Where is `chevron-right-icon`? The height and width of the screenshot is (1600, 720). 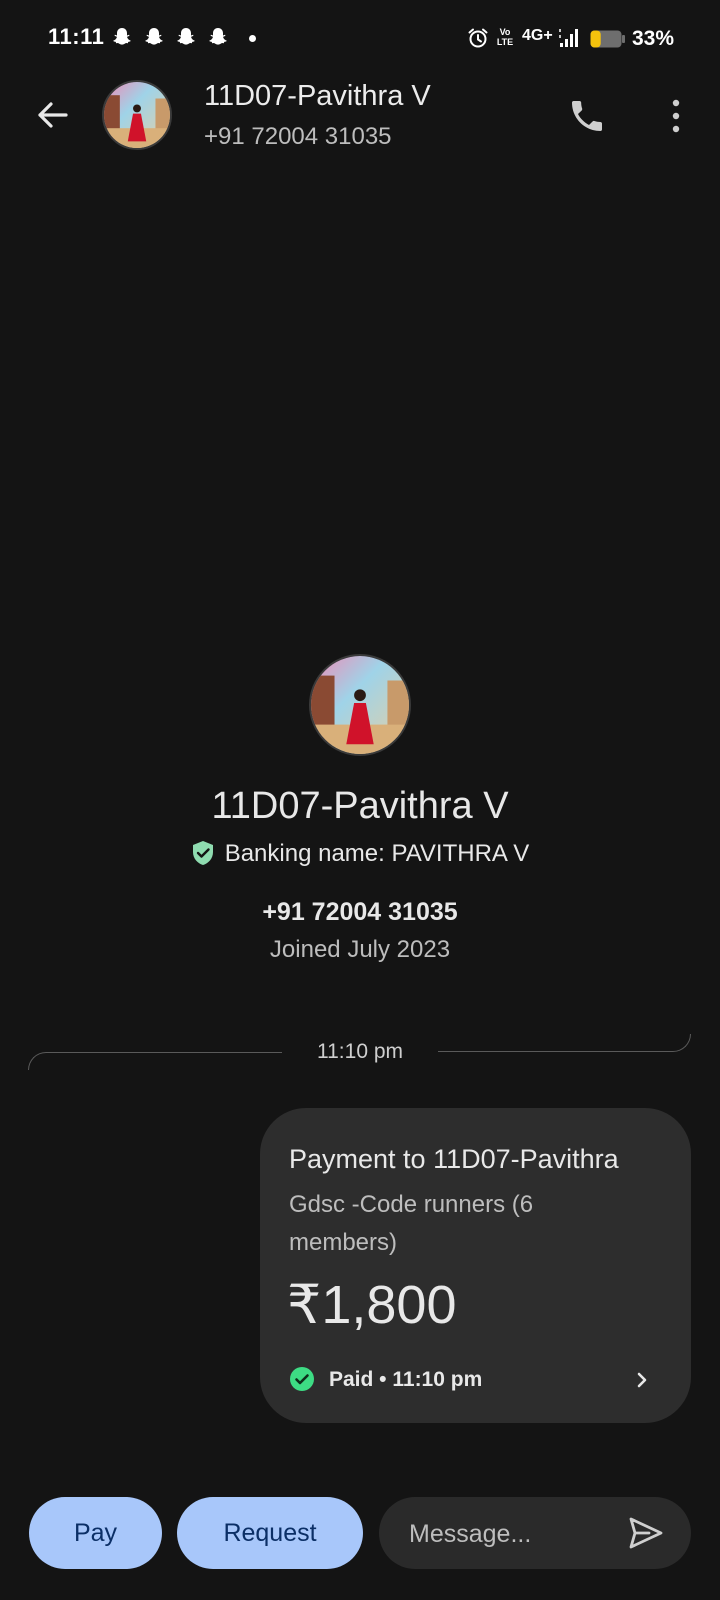
chevron-right-icon is located at coordinates (642, 1380).